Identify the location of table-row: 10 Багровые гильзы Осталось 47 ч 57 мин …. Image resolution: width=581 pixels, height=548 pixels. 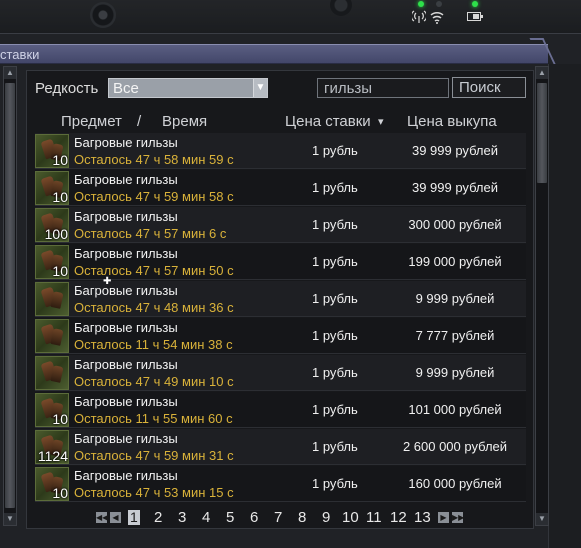
(280, 262).